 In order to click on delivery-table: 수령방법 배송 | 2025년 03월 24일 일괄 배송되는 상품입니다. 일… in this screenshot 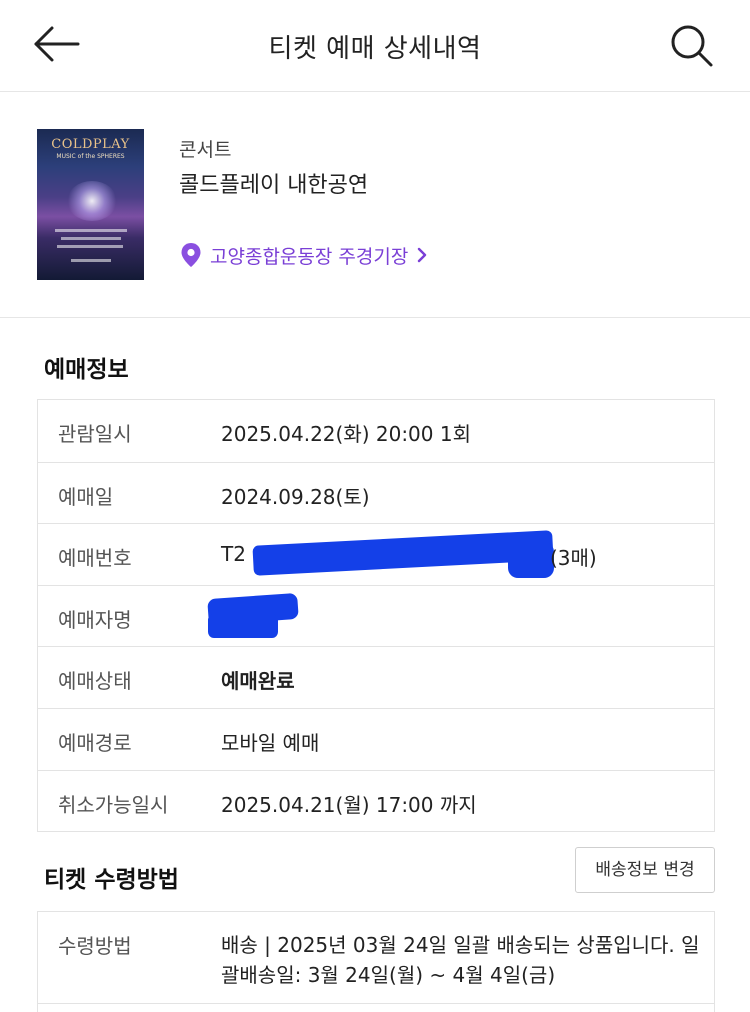, I will do `click(376, 961)`.